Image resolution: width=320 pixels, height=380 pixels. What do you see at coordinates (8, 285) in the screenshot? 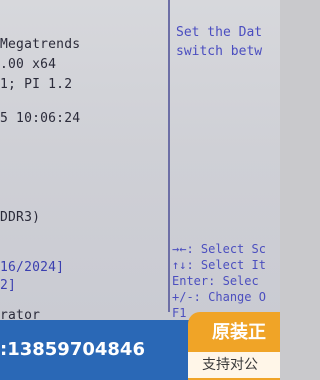
I see `system-time: 2]` at bounding box center [8, 285].